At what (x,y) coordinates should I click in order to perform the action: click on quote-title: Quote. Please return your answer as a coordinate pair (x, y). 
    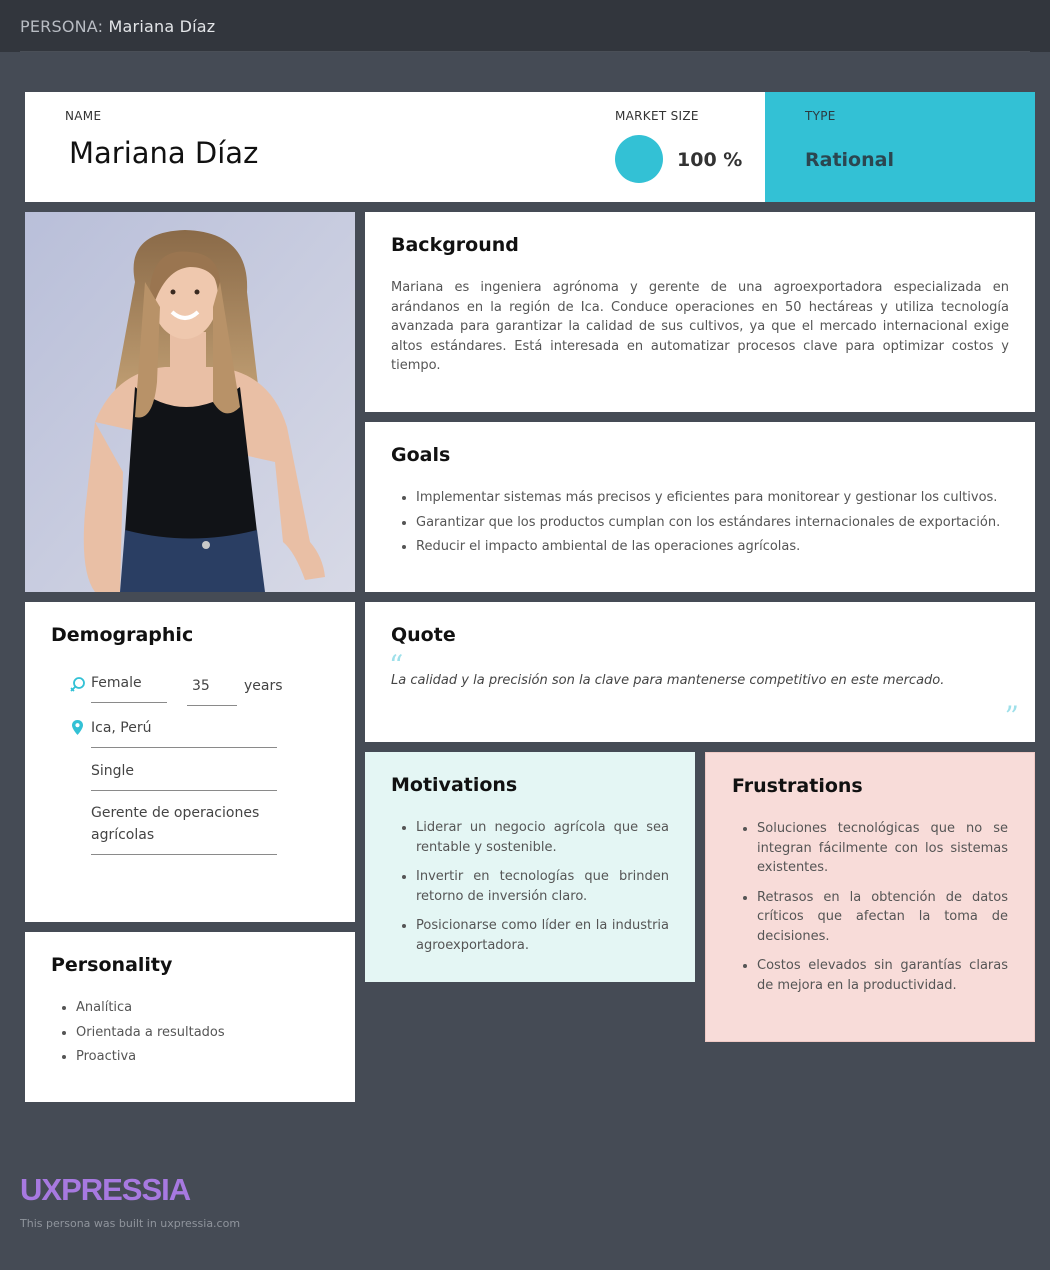
    Looking at the image, I should click on (423, 635).